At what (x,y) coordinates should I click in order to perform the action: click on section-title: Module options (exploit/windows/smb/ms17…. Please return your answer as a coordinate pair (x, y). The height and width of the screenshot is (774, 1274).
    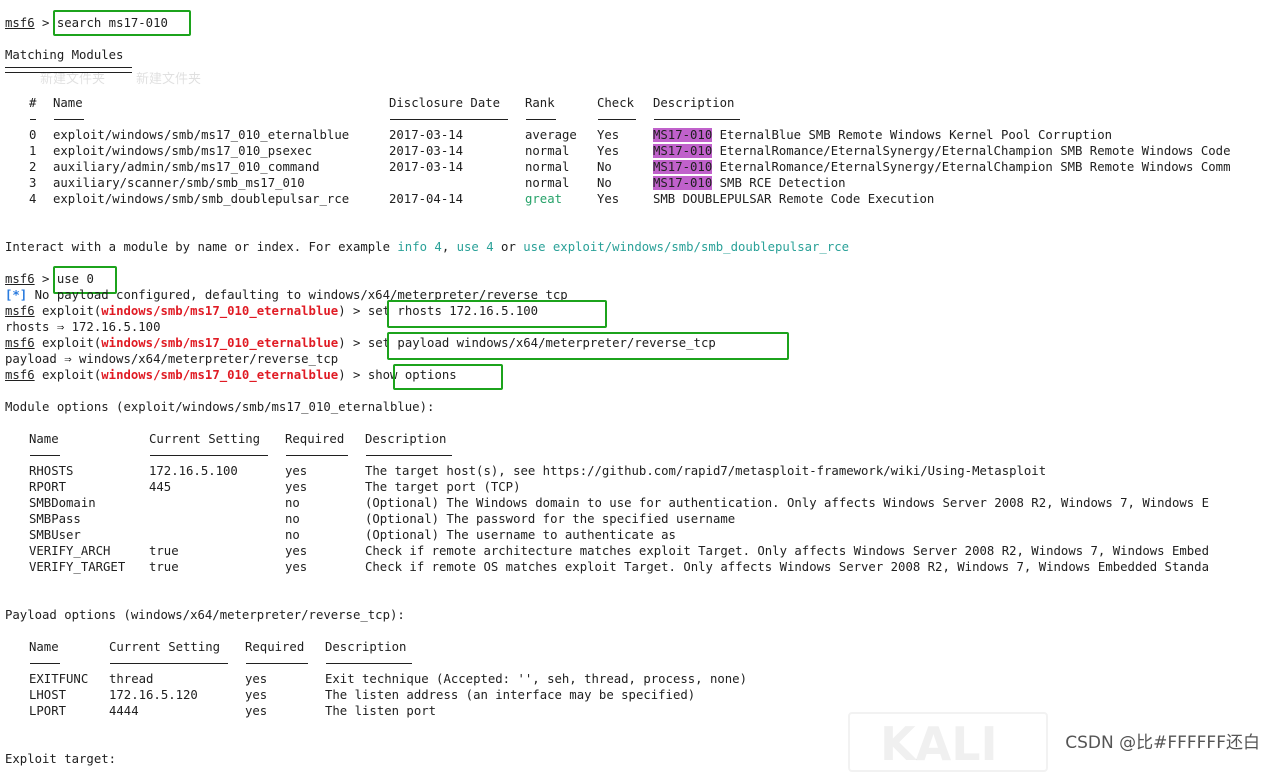
    Looking at the image, I should click on (220, 407).